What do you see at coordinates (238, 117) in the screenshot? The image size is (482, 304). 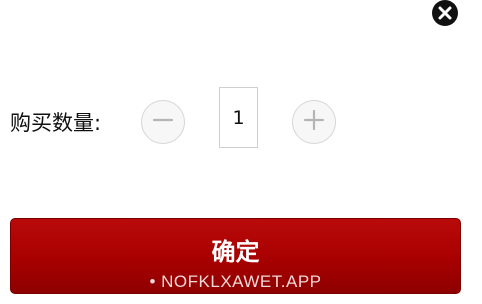 I see `quantity-input` at bounding box center [238, 117].